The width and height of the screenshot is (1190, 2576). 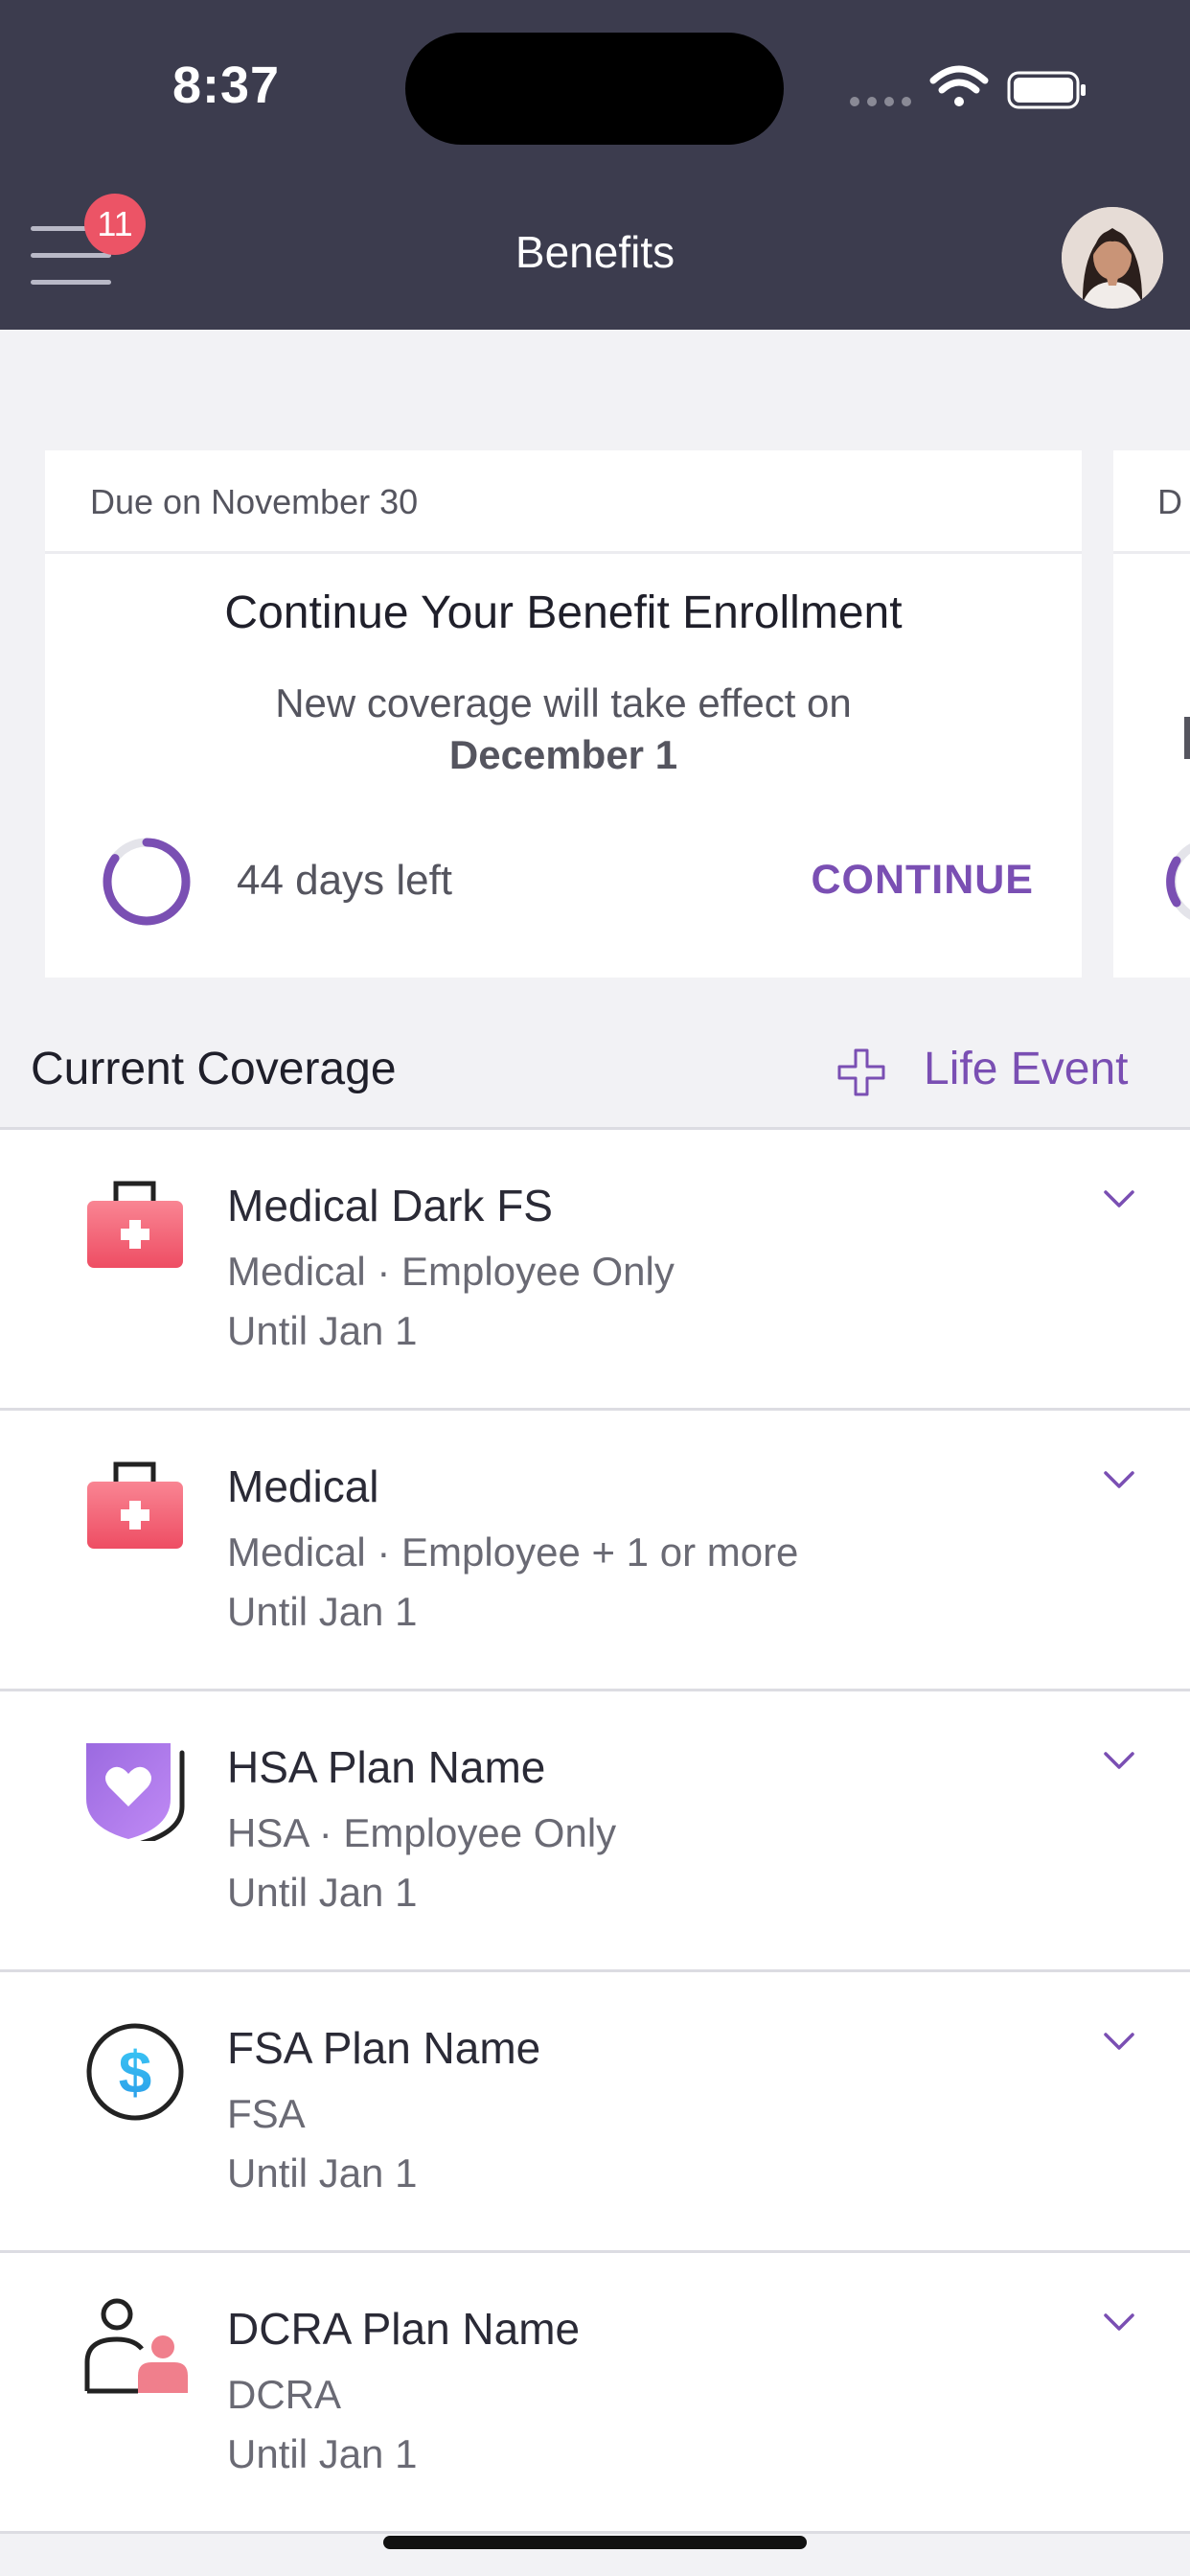 I want to click on enrollment-title: Continue Your Benefit Enrollment, so click(x=563, y=612).